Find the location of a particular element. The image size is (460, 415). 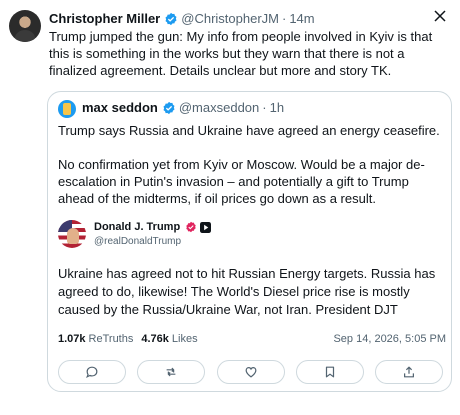

quote-author-handle: @maxseddon is located at coordinates (219, 107).